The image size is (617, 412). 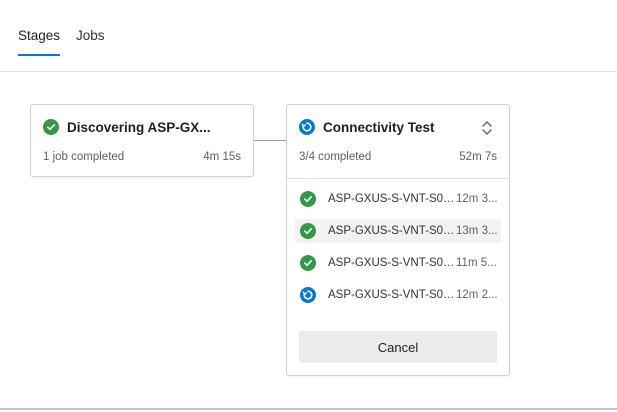 What do you see at coordinates (398, 347) in the screenshot?
I see `cancel-button: Cancel` at bounding box center [398, 347].